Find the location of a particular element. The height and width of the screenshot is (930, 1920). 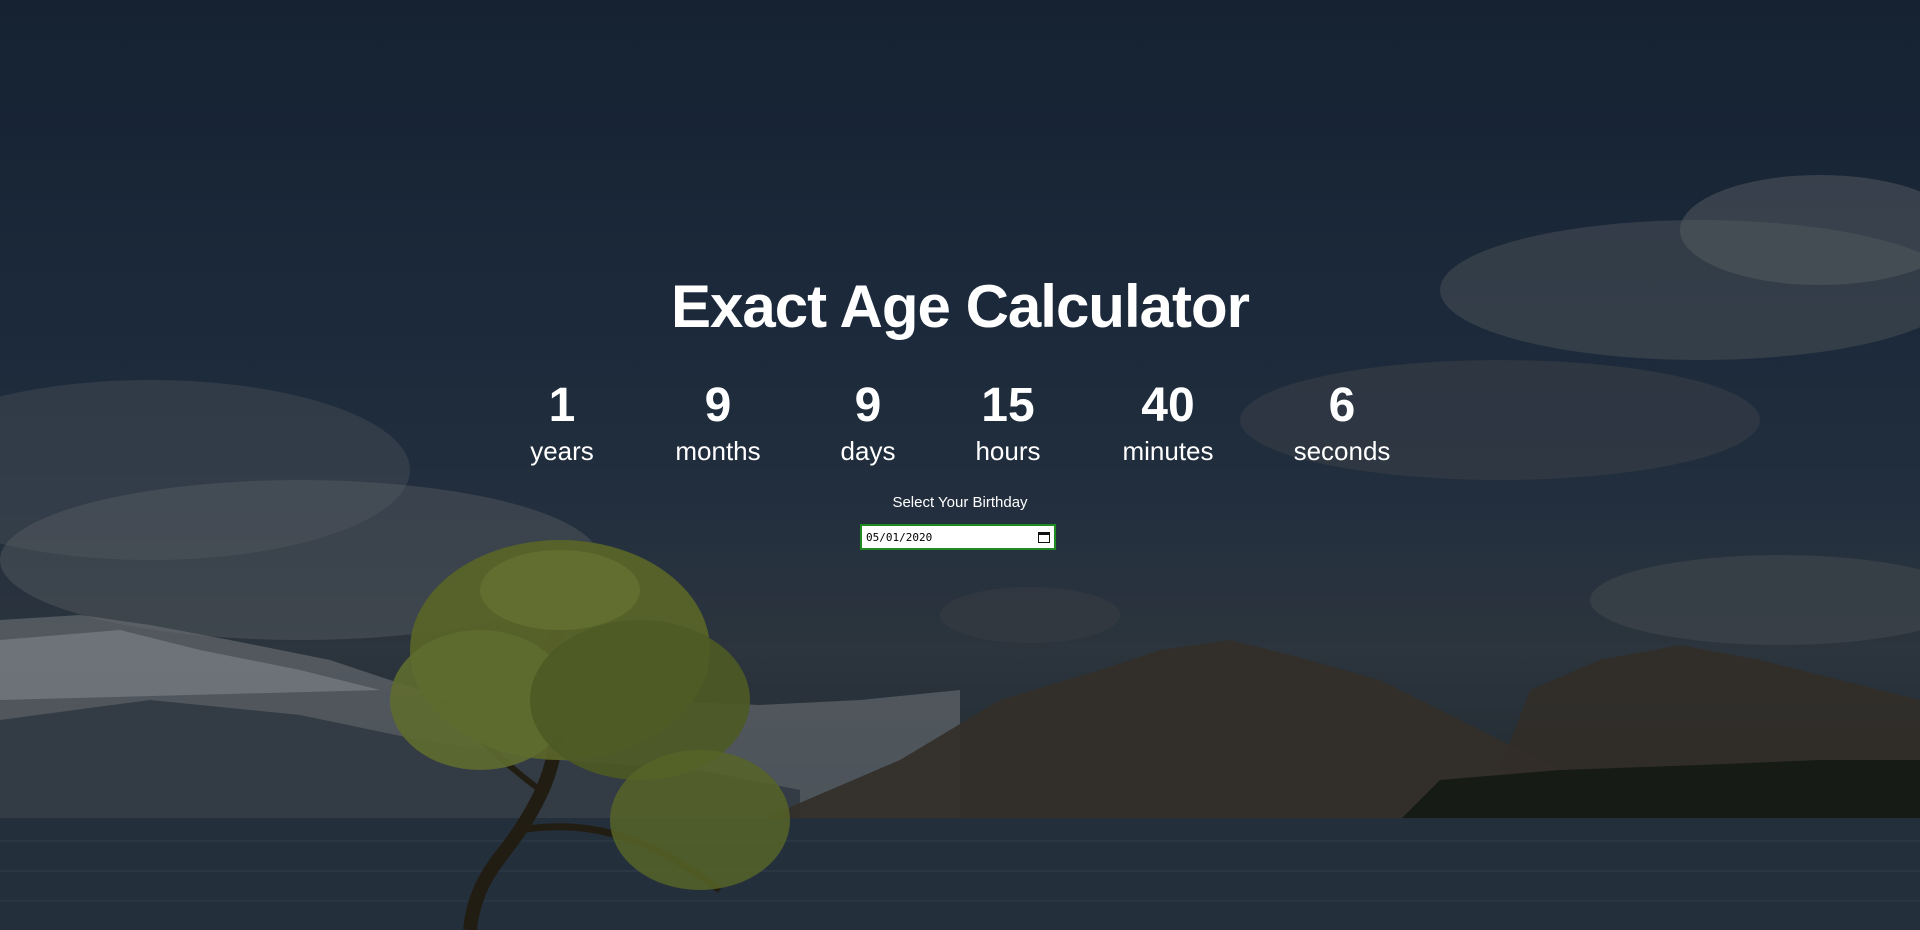

hours-label: hours is located at coordinates (1008, 451).